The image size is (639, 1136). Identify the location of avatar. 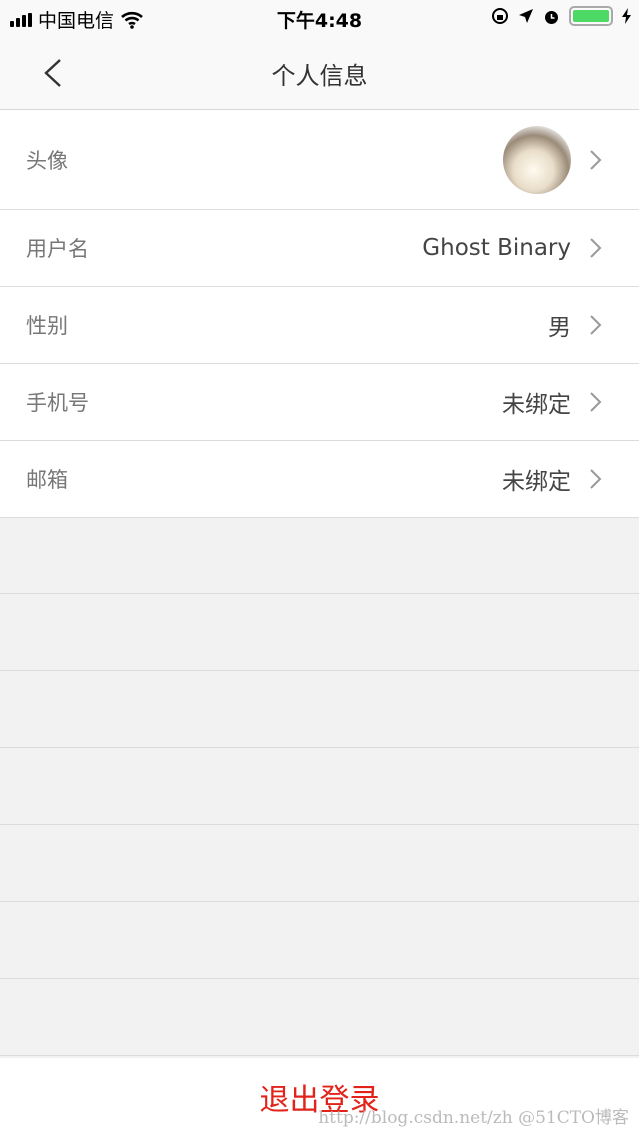
(537, 159).